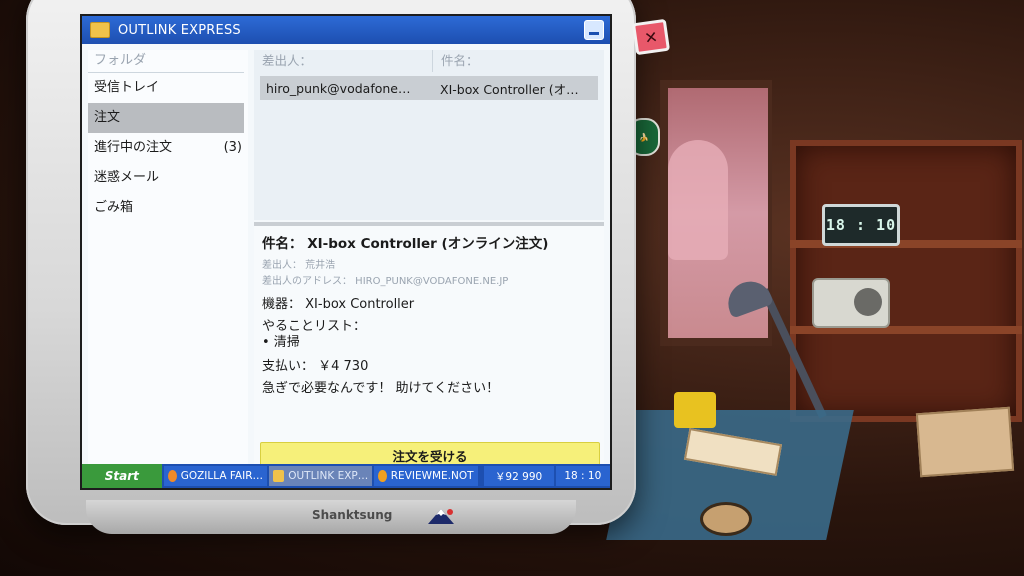  Describe the element at coordinates (166, 208) in the screenshot. I see `sidebar-item-trash: ごみ箱` at that location.